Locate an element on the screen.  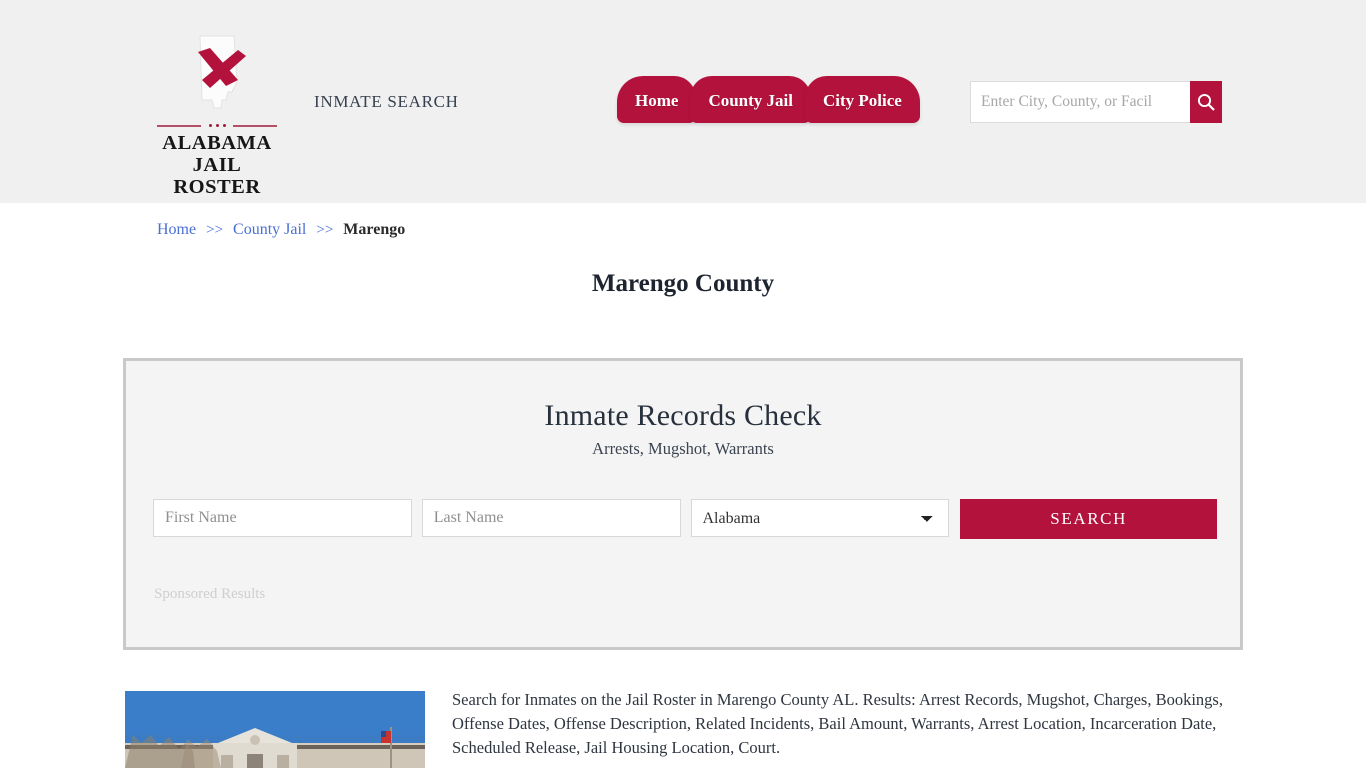
card-title: Inmate Records Check is located at coordinates (683, 415).